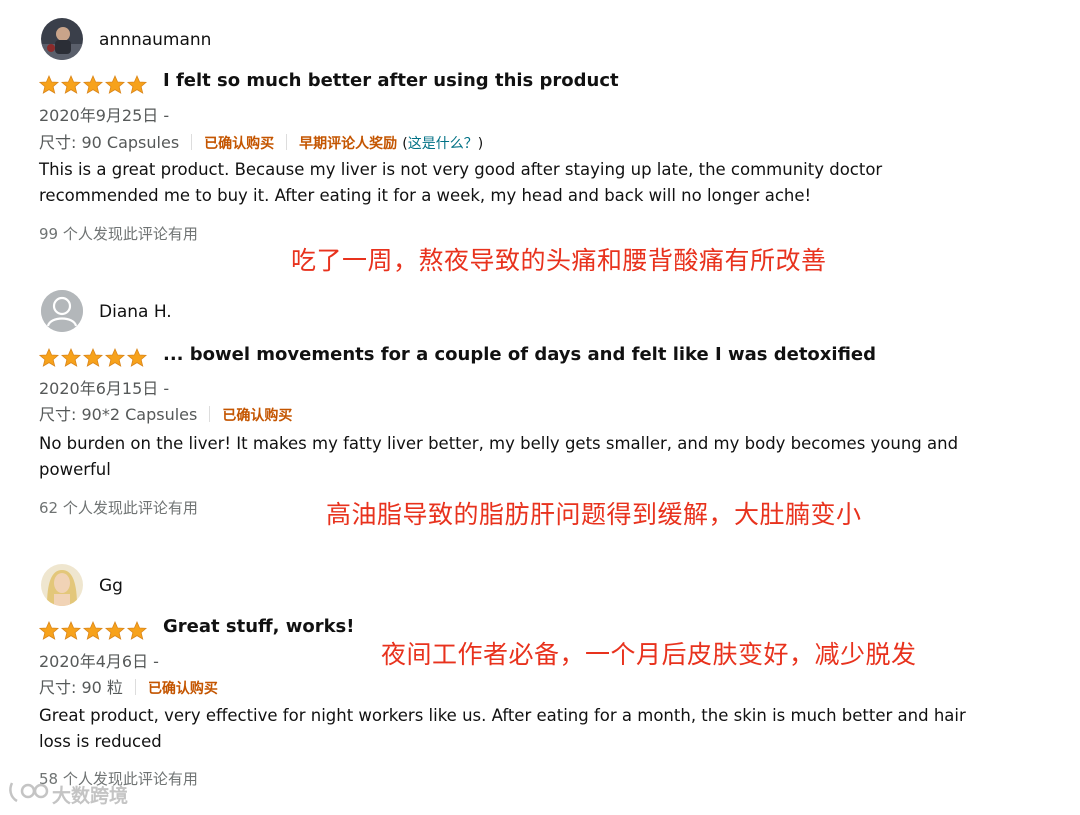  I want to click on annotation-text: 高油脂导致的脂肪肝问题得到缓解，大肚腩变小, so click(594, 514).